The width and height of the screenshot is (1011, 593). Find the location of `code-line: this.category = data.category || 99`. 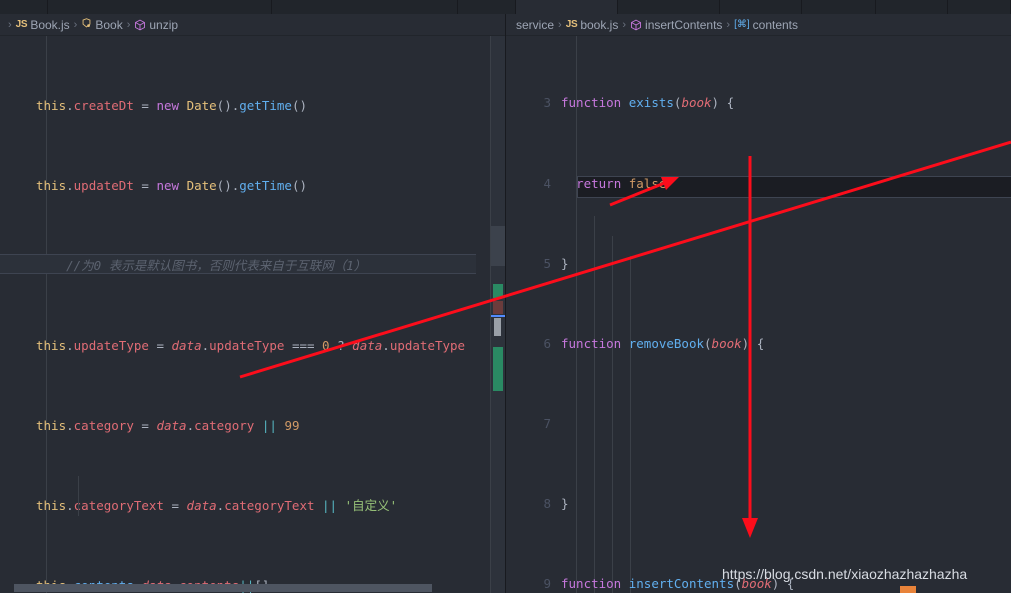

code-line: this.category = data.category || 99 is located at coordinates (168, 425).